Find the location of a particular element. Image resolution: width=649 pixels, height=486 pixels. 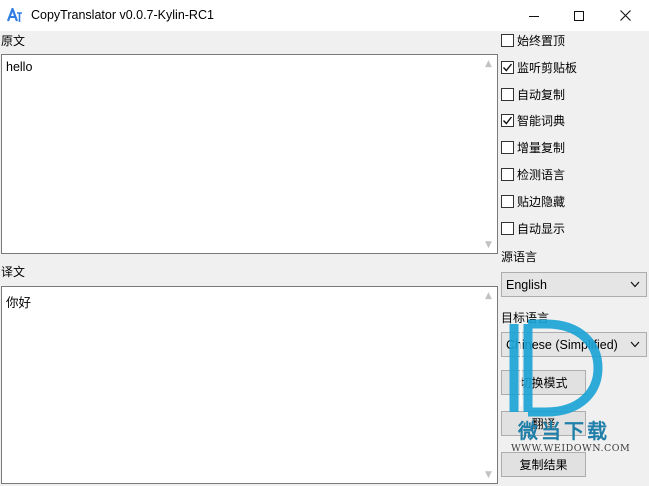

title-bar: CopyTranslator v0.0.7-Kylin-RC1 is located at coordinates (324, 15).